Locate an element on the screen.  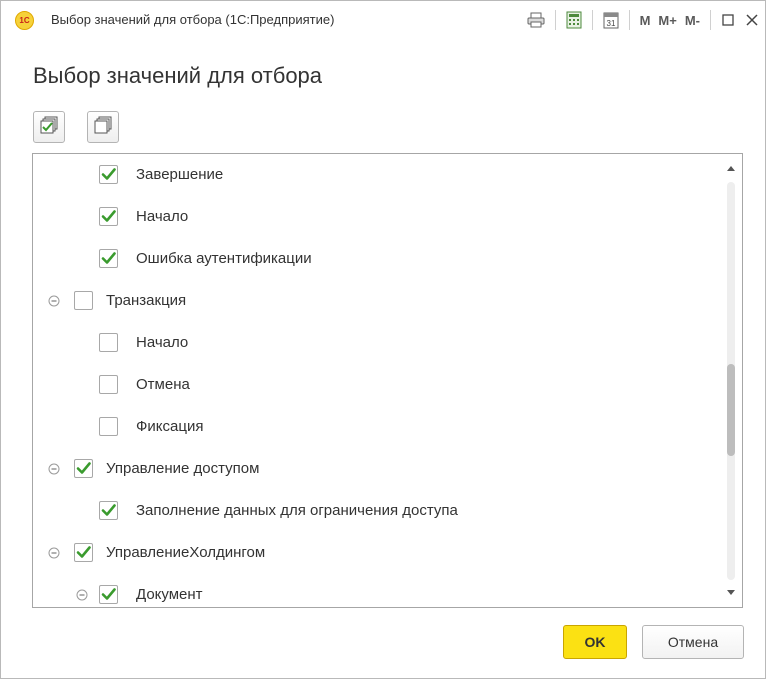
tree-item-label: Завершение is located at coordinates (180, 174).